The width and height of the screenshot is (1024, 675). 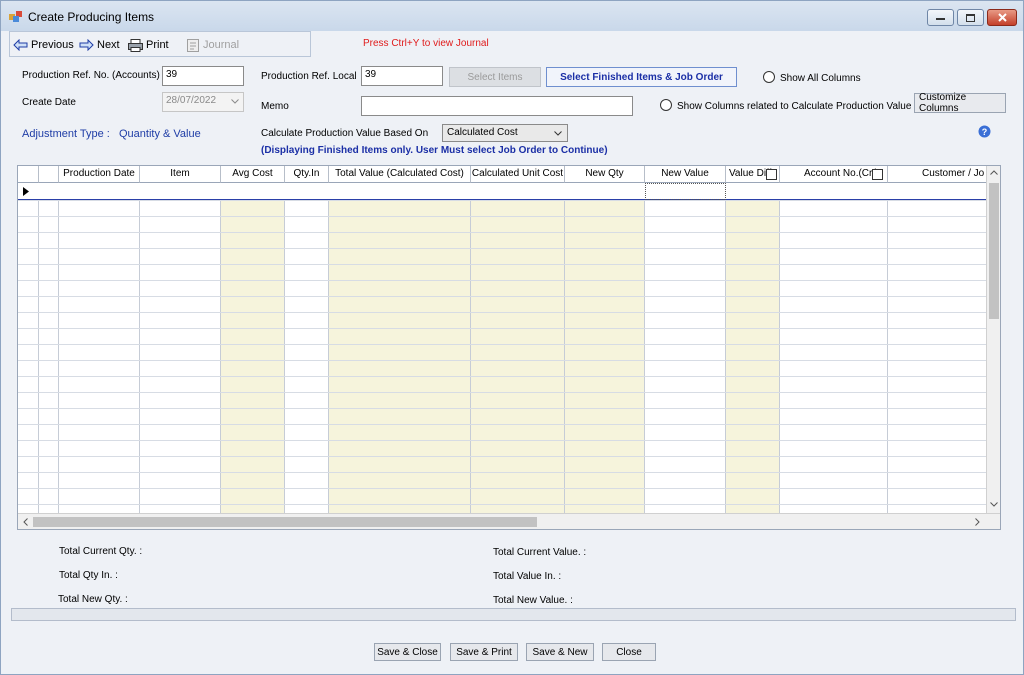 What do you see at coordinates (93, 599) in the screenshot?
I see `total-new-qty-label: Total New Qty. :` at bounding box center [93, 599].